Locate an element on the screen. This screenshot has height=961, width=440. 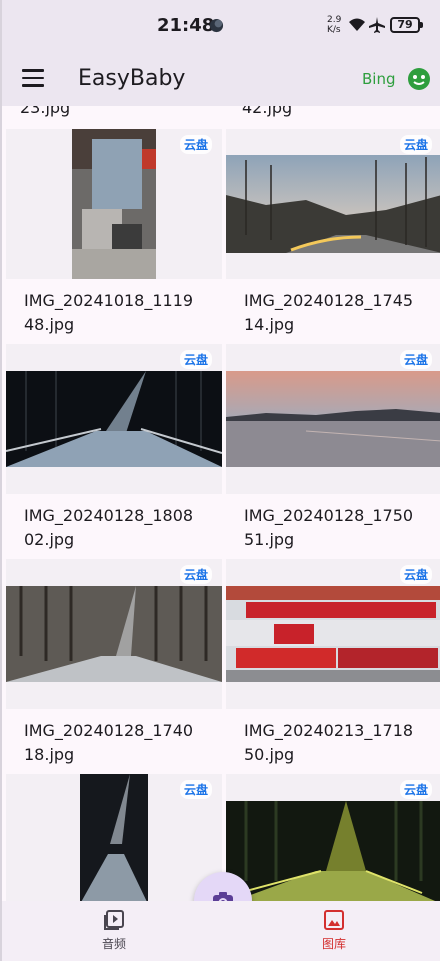
battery-icon: 79 is located at coordinates (406, 25).